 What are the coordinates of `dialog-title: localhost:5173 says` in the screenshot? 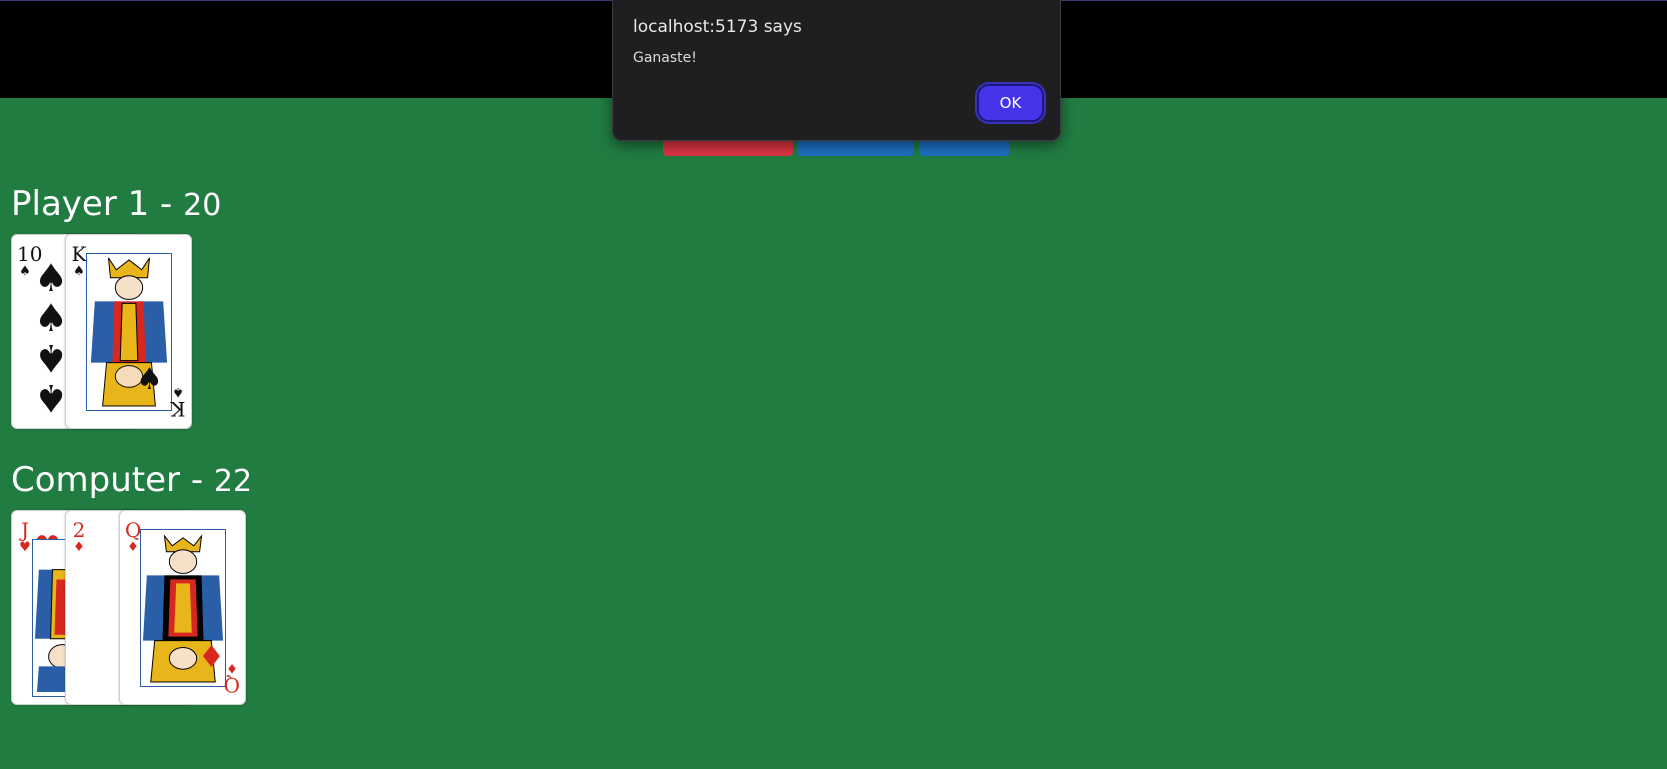 It's located at (717, 27).